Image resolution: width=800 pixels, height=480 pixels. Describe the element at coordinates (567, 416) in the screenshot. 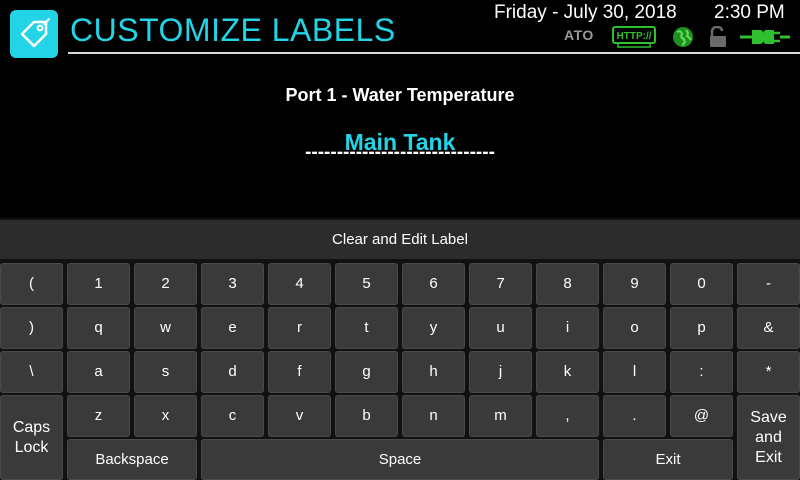

I see `key: ,` at that location.